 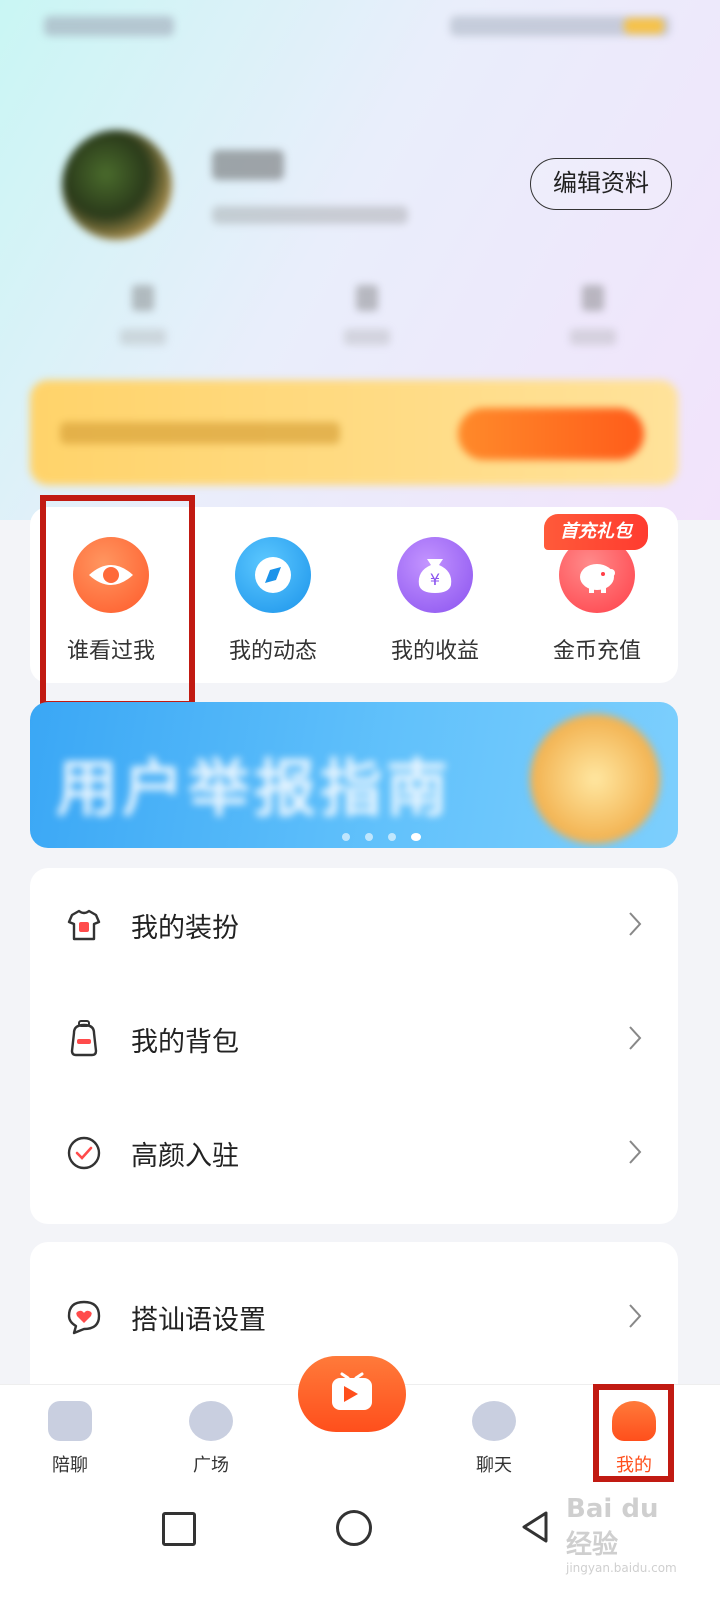 I want to click on check-circle-icon, so click(x=84, y=1153).